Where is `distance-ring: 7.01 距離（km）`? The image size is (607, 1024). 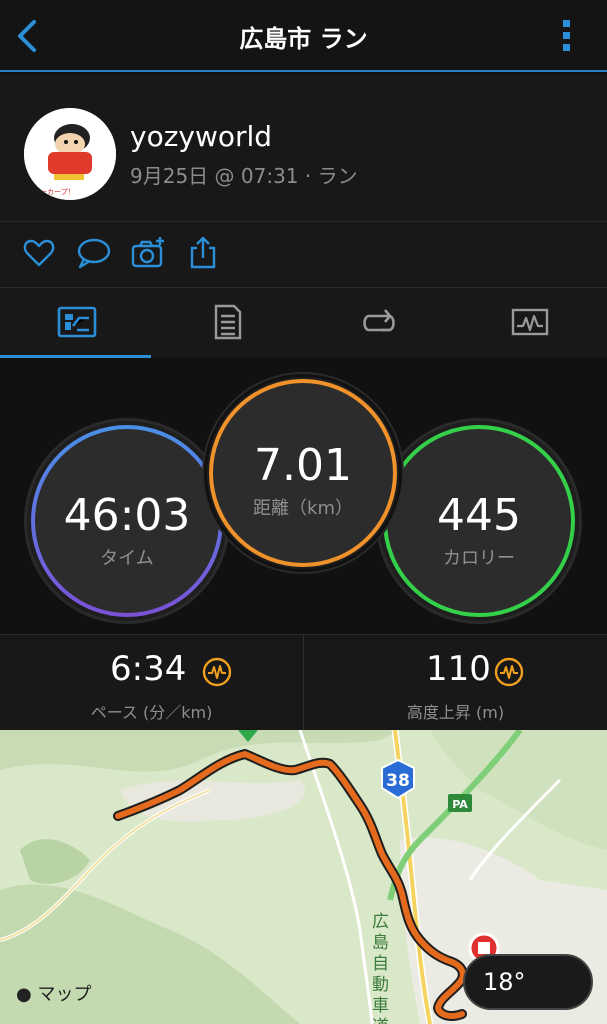
distance-ring: 7.01 距離（km） is located at coordinates (303, 473).